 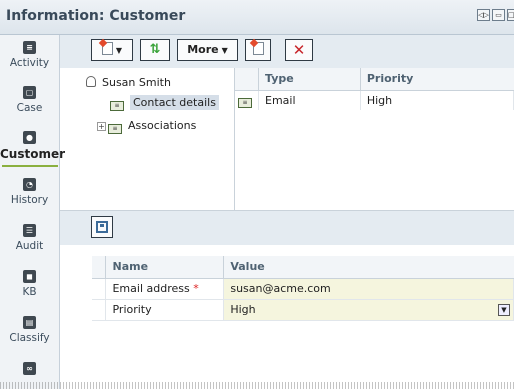 I want to click on tree-item-label: Contact details, so click(x=174, y=102).